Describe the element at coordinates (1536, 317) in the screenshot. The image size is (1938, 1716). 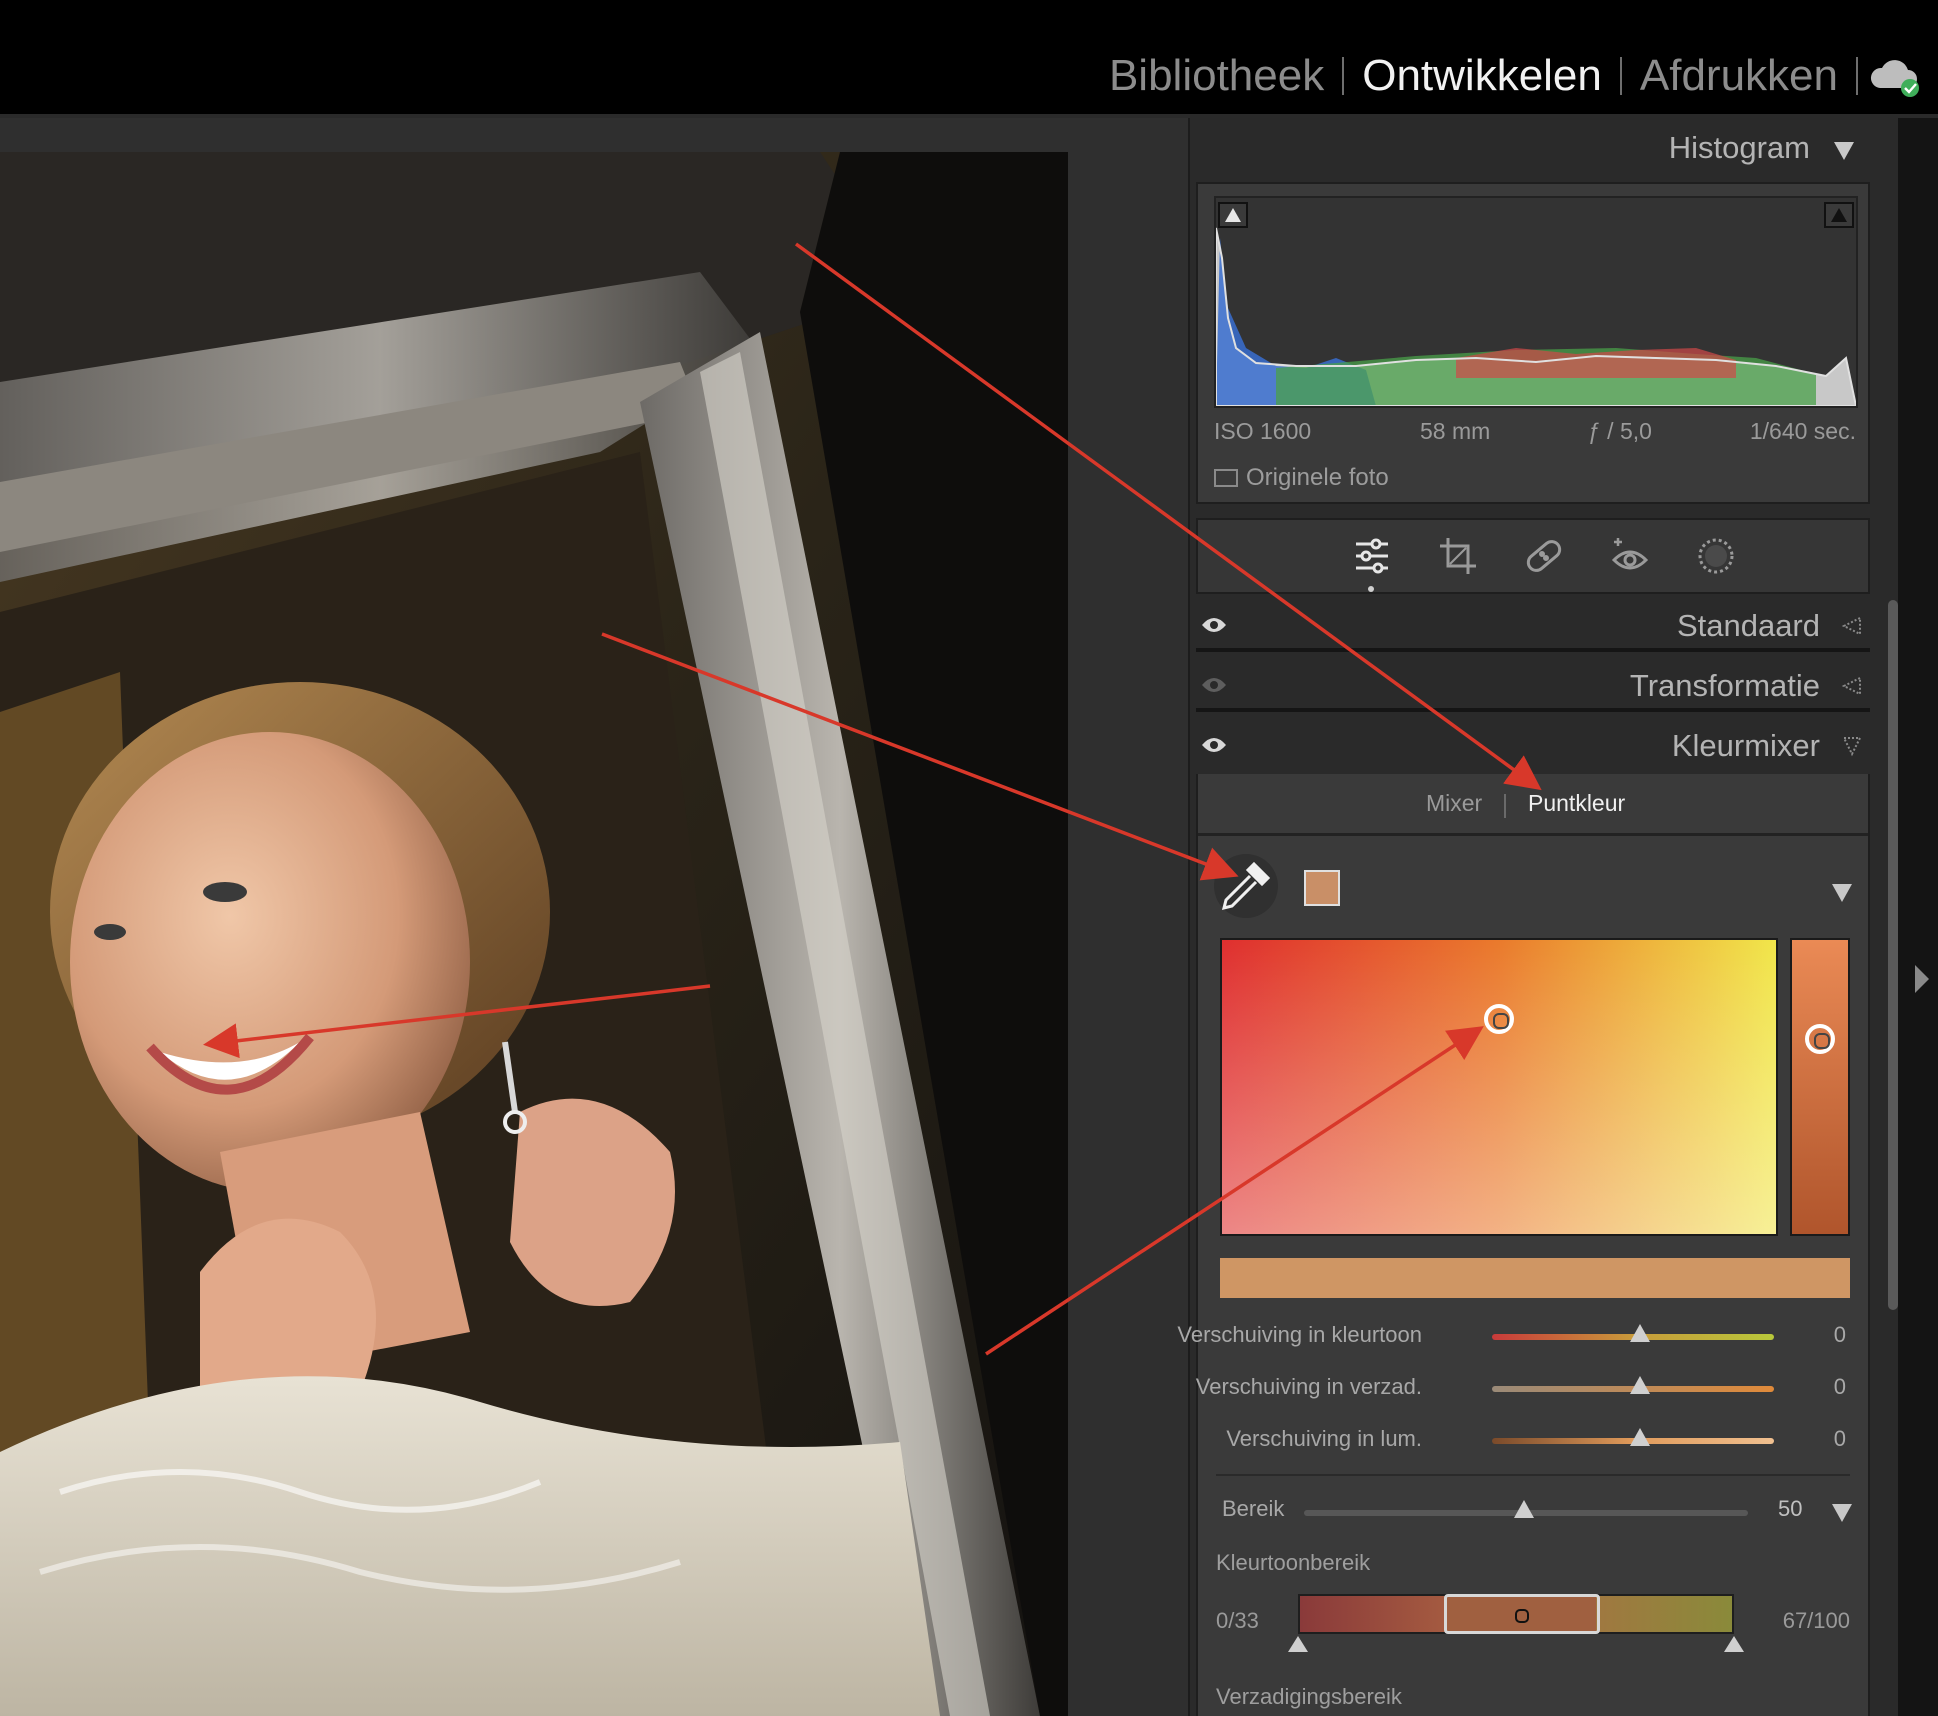
I see `histogram-graph` at that location.